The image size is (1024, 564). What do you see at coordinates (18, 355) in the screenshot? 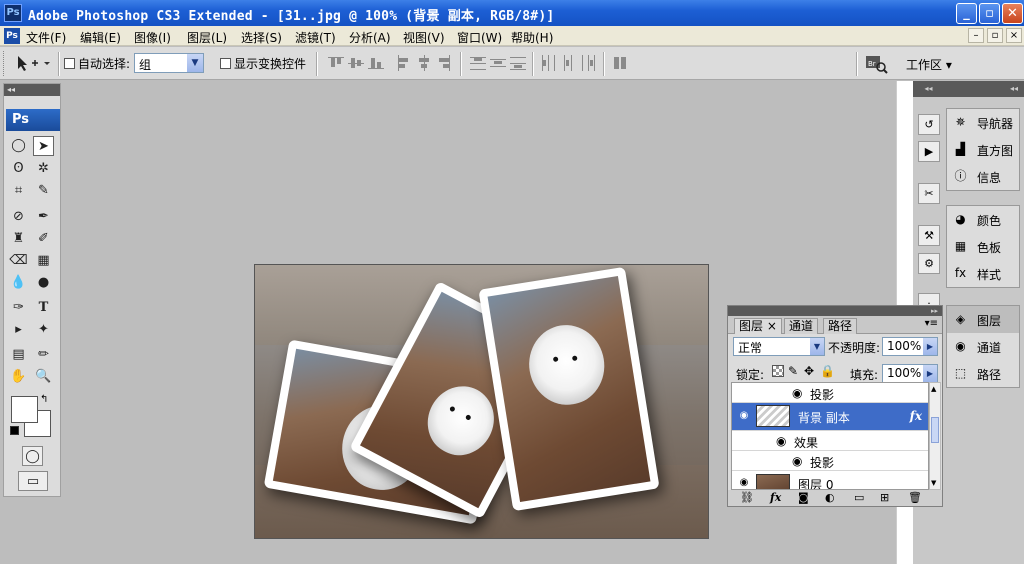
I see `notes-tool-icon: ▤` at bounding box center [18, 355].